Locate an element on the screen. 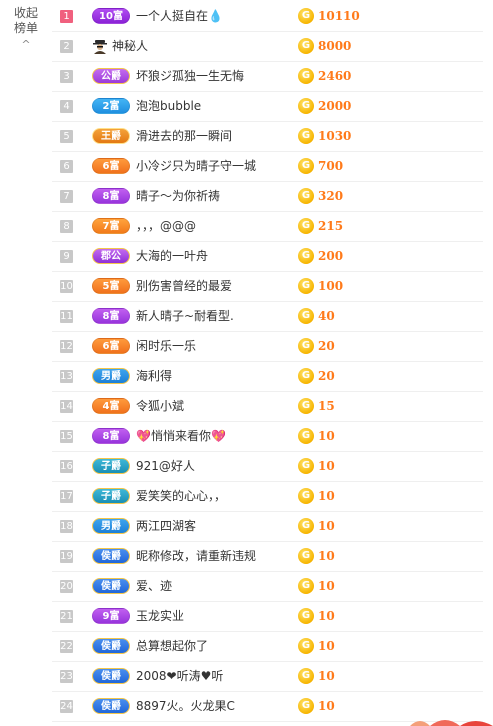 The width and height of the screenshot is (493, 726). ranking-row: 11 8富 新人晴子~耐看型. G 40 is located at coordinates (267, 317).